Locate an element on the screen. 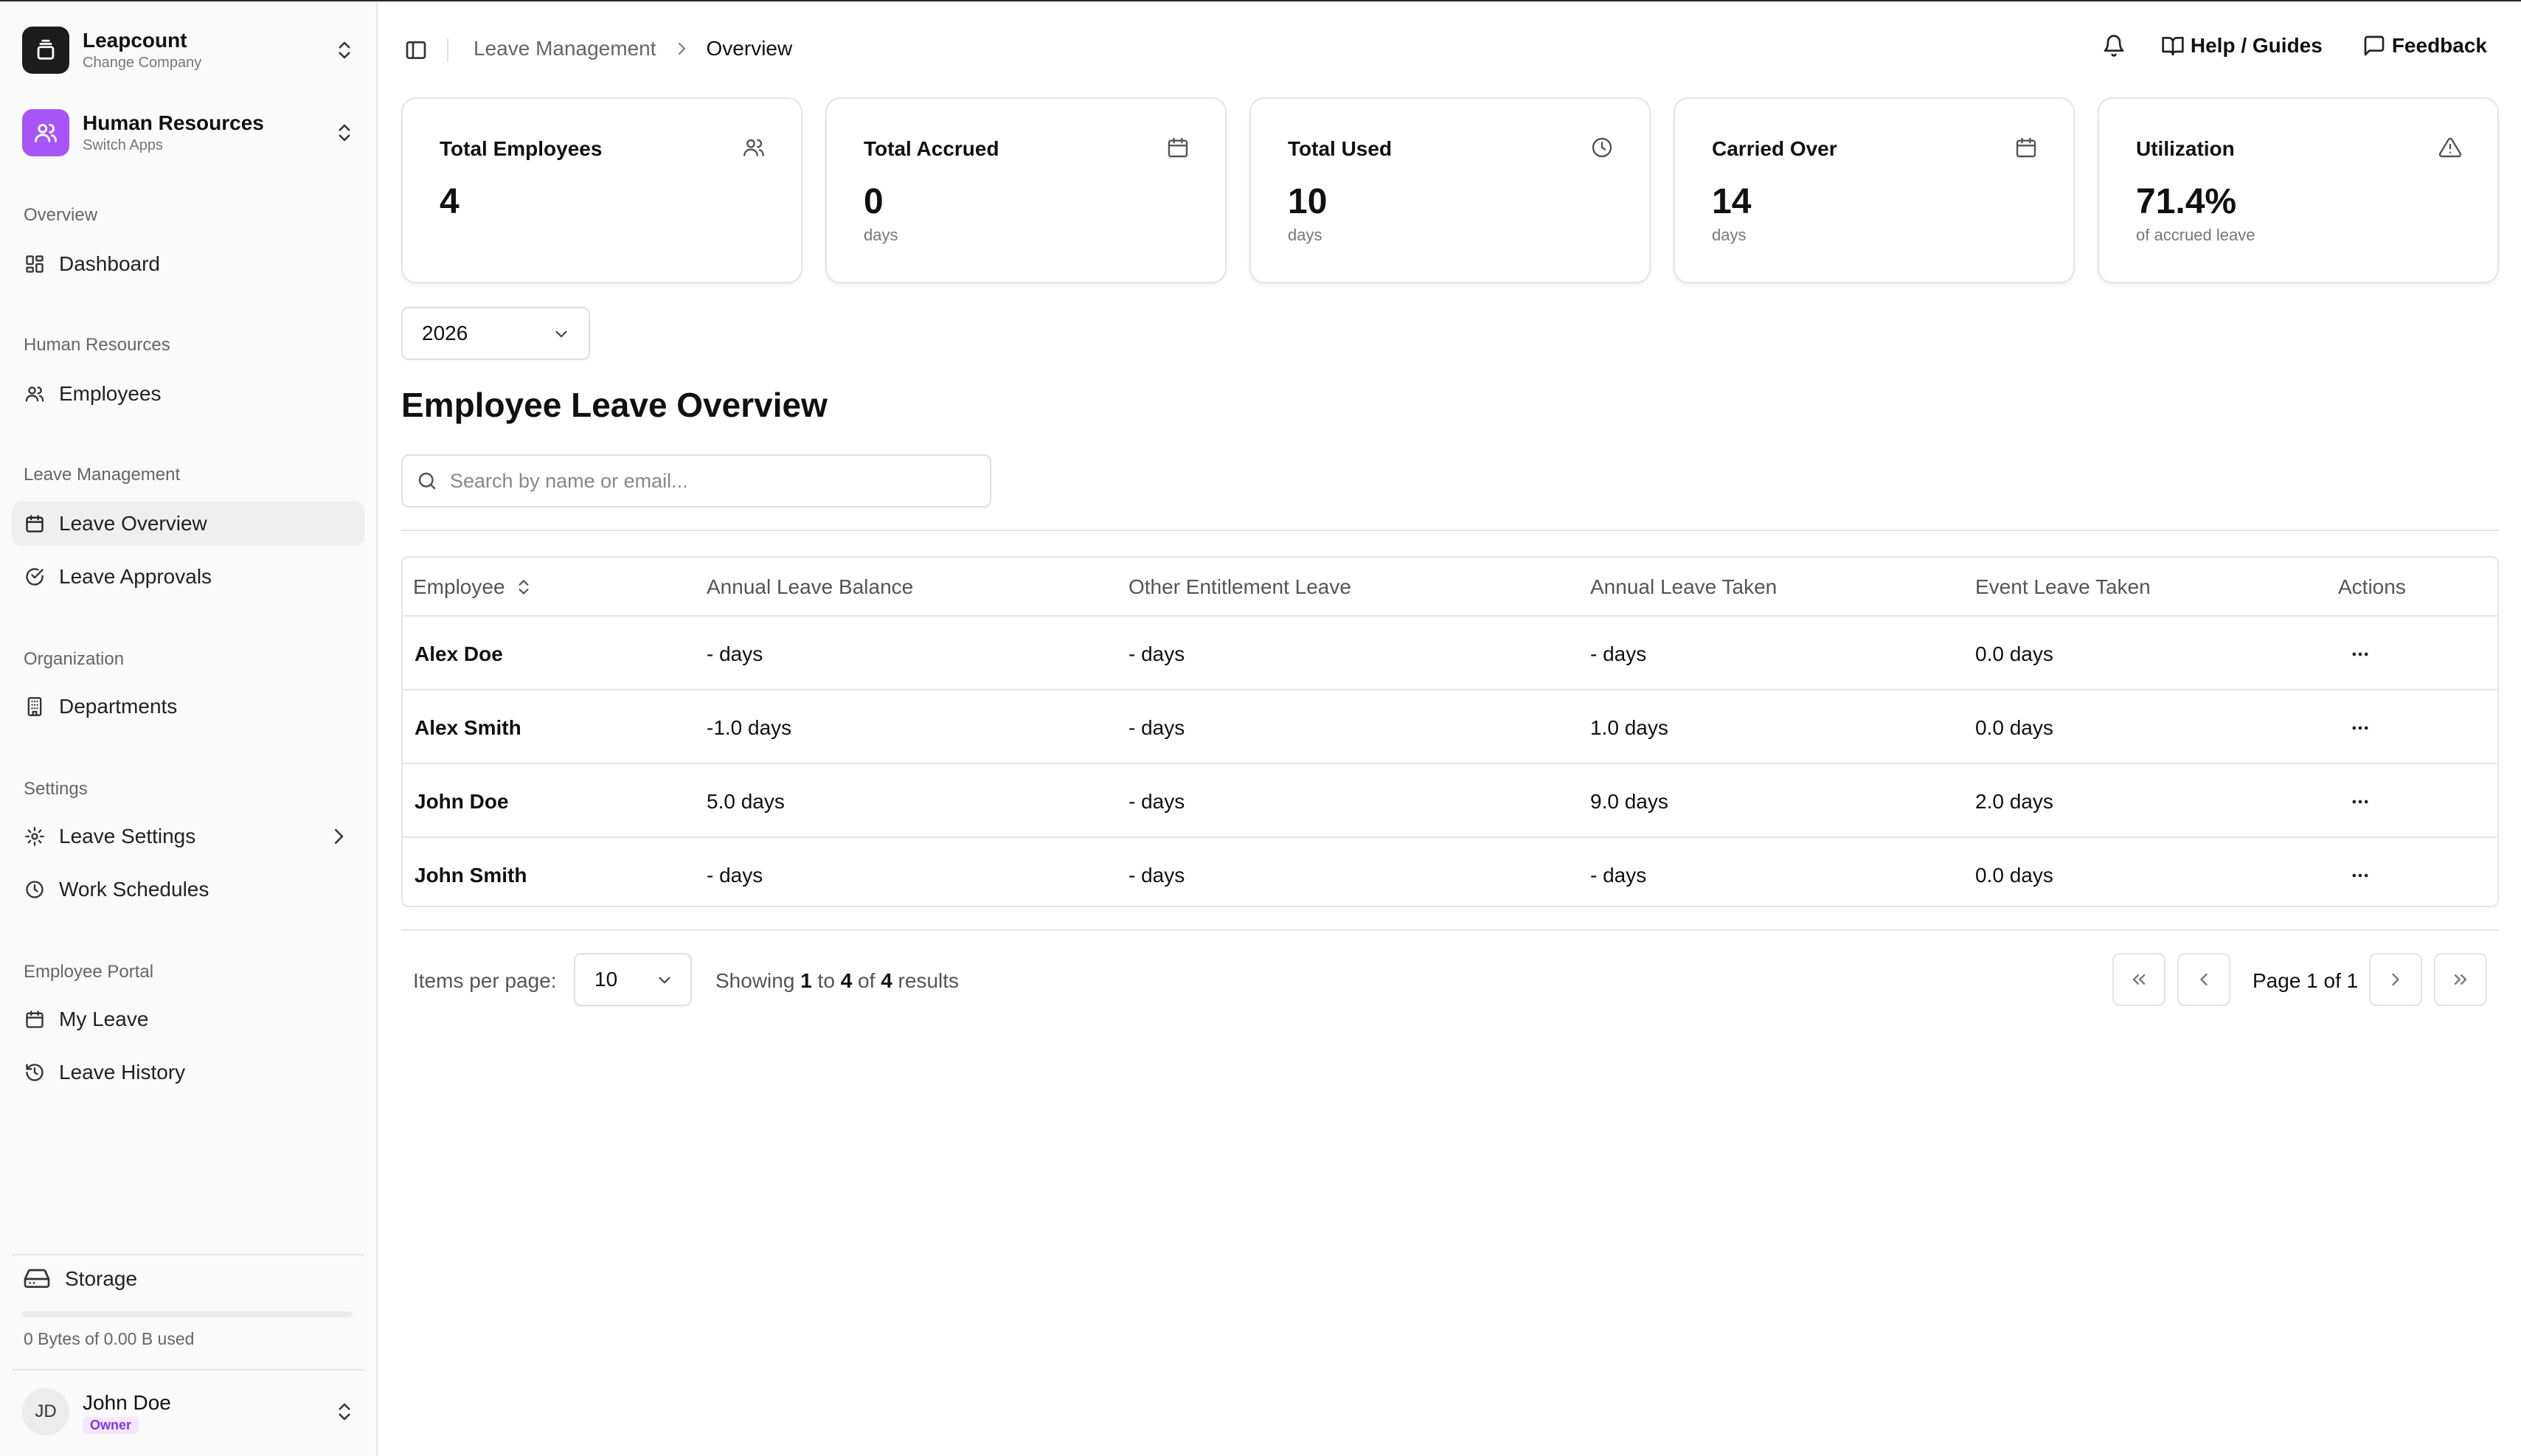  stat-card-carried-over: Carried Over 14 days is located at coordinates (1874, 190).